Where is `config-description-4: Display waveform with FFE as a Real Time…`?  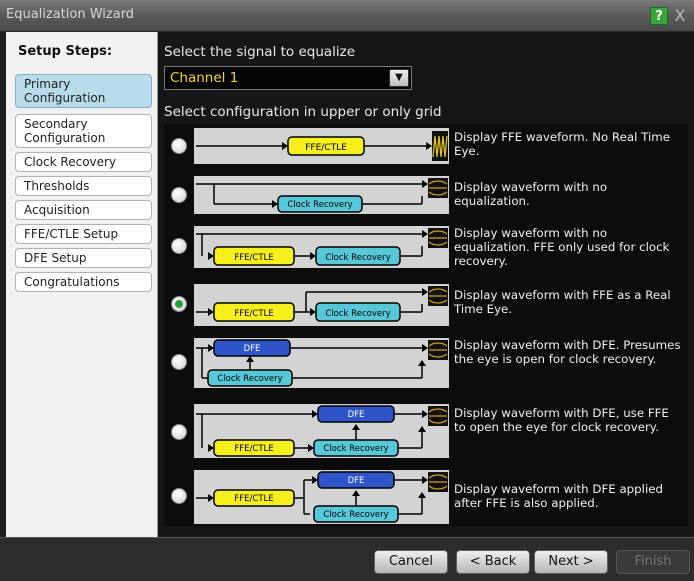
config-description-4: Display waveform with FFE as a Real Time… is located at coordinates (562, 302).